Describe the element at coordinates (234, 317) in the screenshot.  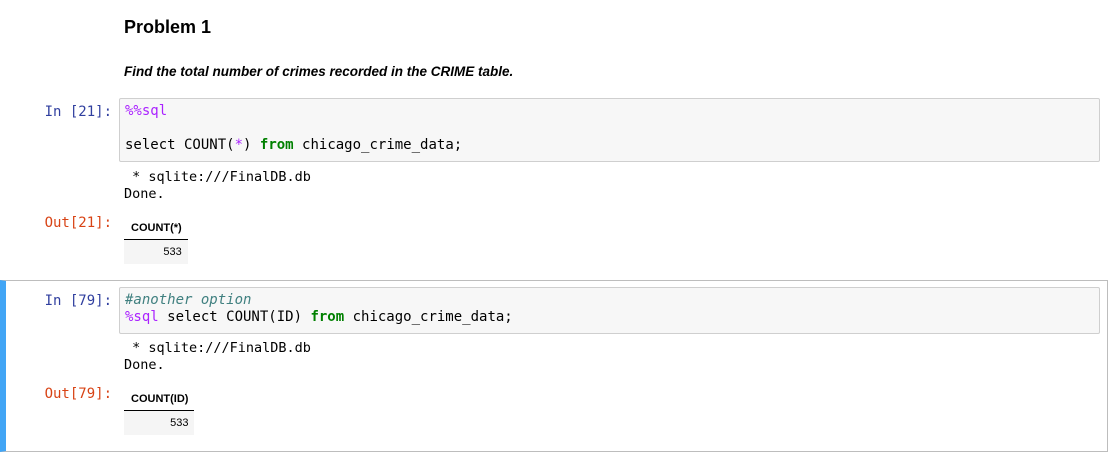
I see `sql-func: select COUNT(ID)` at that location.